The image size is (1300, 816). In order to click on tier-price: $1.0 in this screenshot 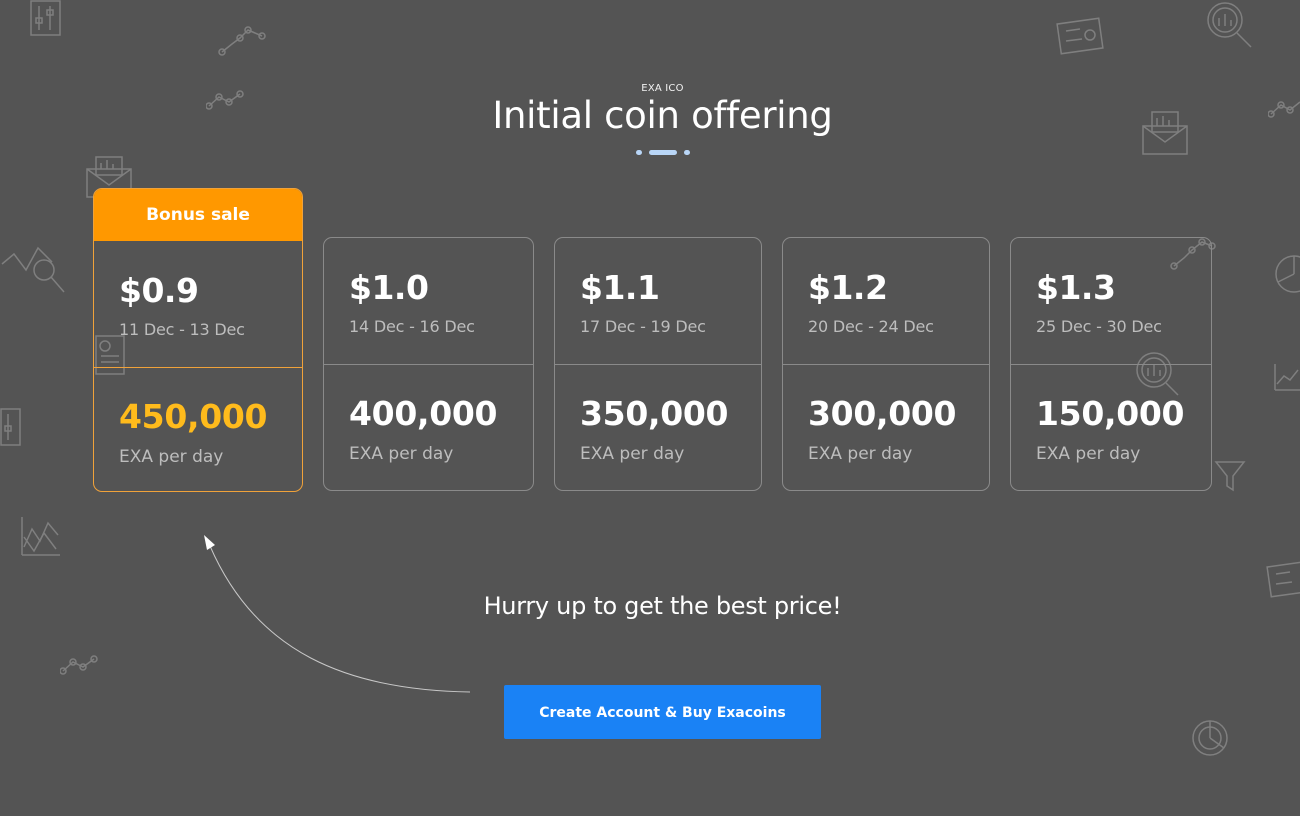, I will do `click(389, 287)`.